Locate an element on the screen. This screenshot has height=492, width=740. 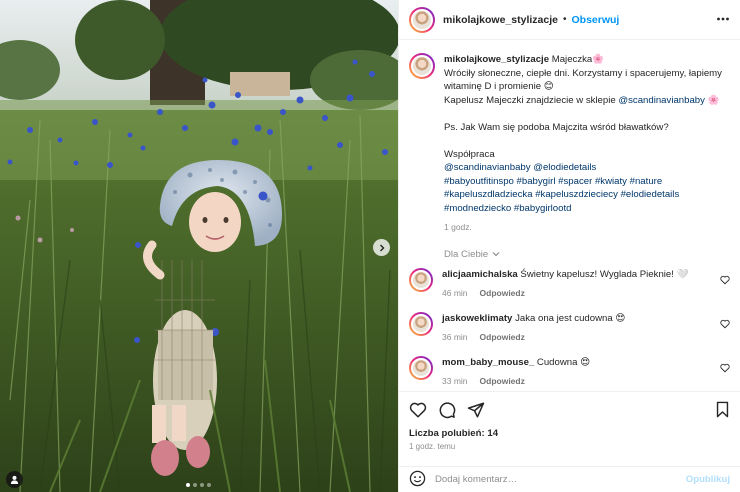
add-comment-bar: Opublikuj is located at coordinates (569, 479).